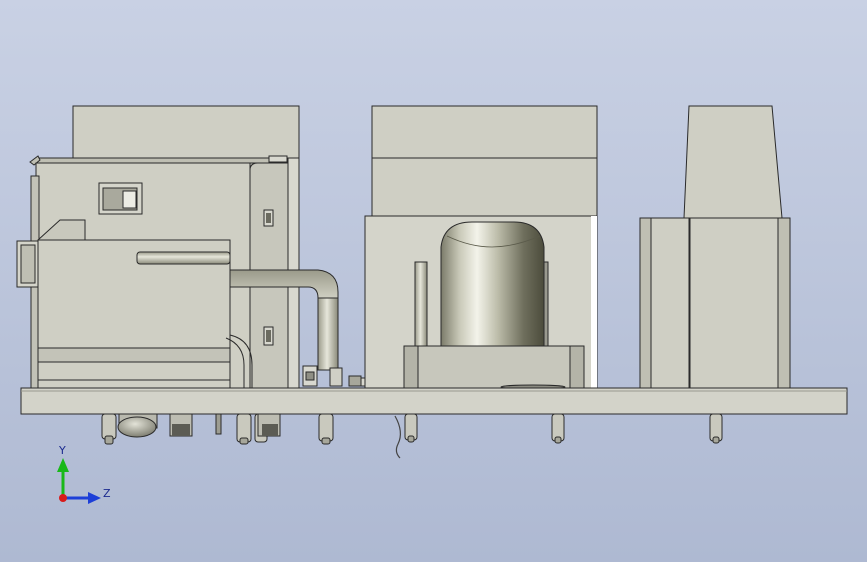 The width and height of the screenshot is (867, 562). I want to click on y-axis-label: Y, so click(62, 450).